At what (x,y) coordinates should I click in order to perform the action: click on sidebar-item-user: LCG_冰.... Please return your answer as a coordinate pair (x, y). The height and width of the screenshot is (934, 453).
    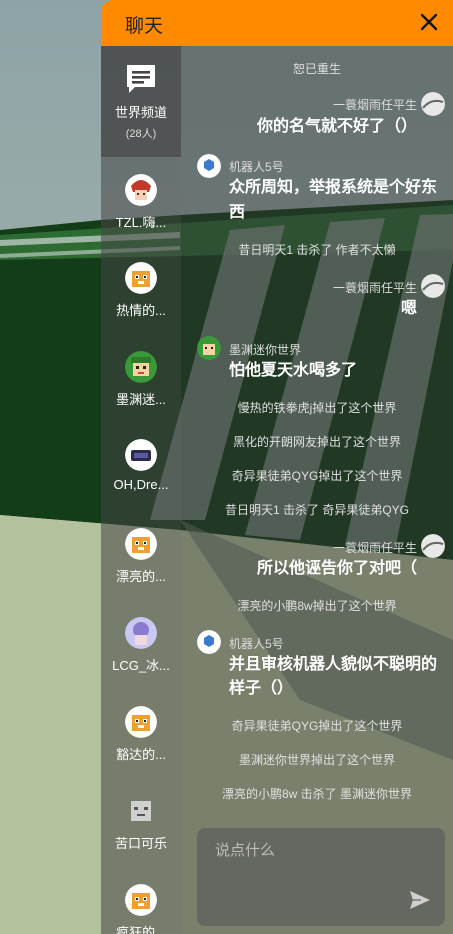
    Looking at the image, I should click on (141, 645).